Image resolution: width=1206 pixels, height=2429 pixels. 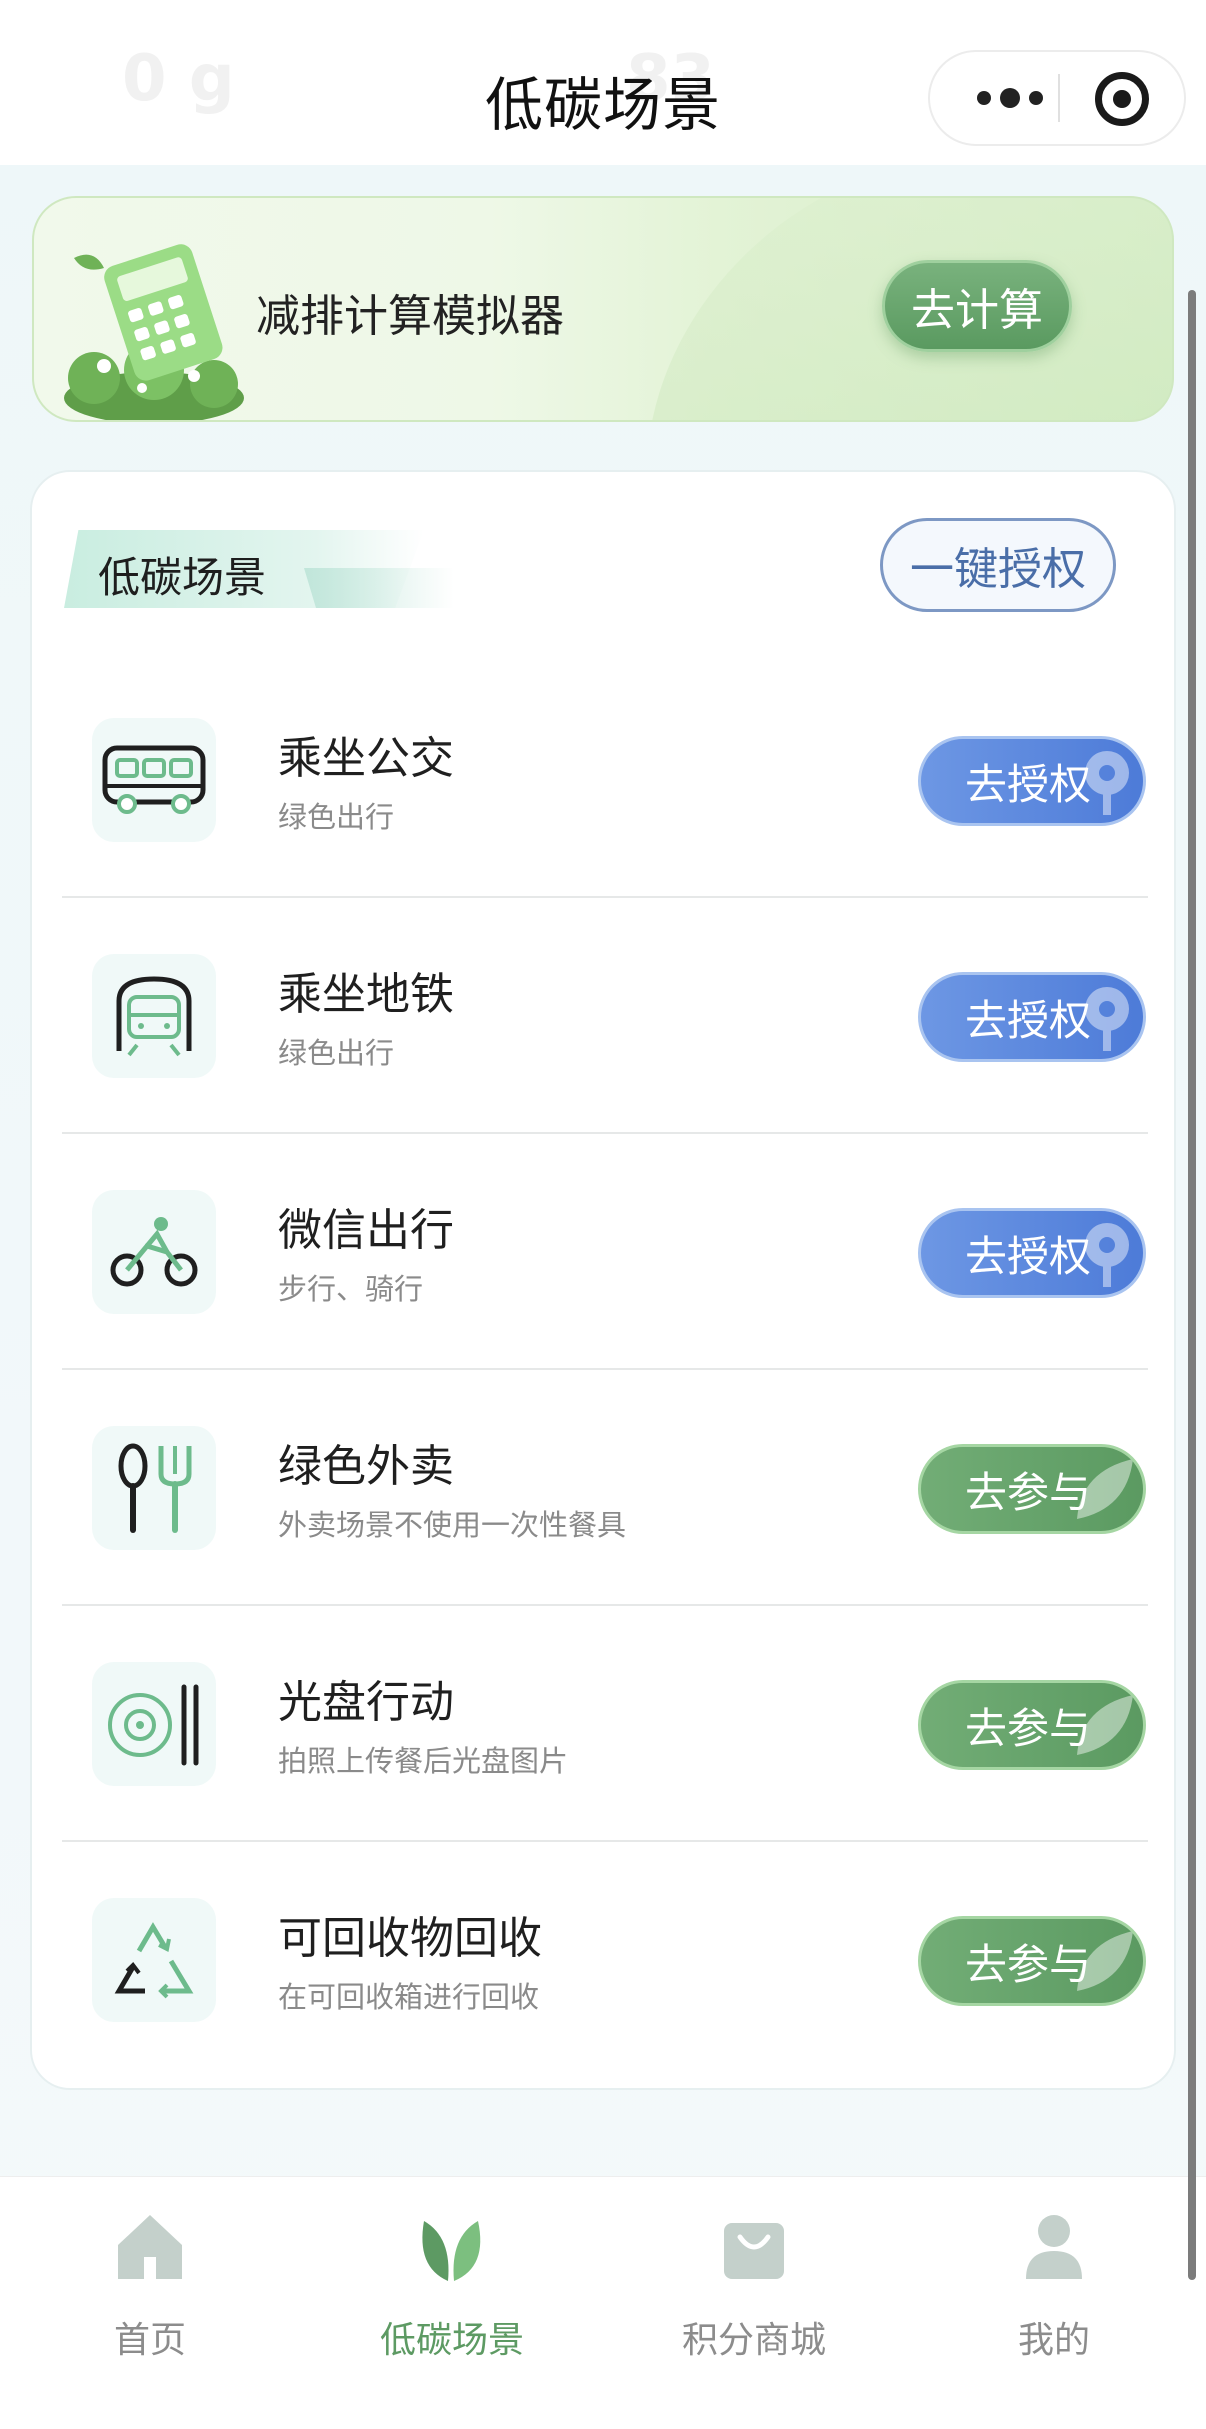 What do you see at coordinates (366, 1466) in the screenshot?
I see `scene-title: 绿色外卖` at bounding box center [366, 1466].